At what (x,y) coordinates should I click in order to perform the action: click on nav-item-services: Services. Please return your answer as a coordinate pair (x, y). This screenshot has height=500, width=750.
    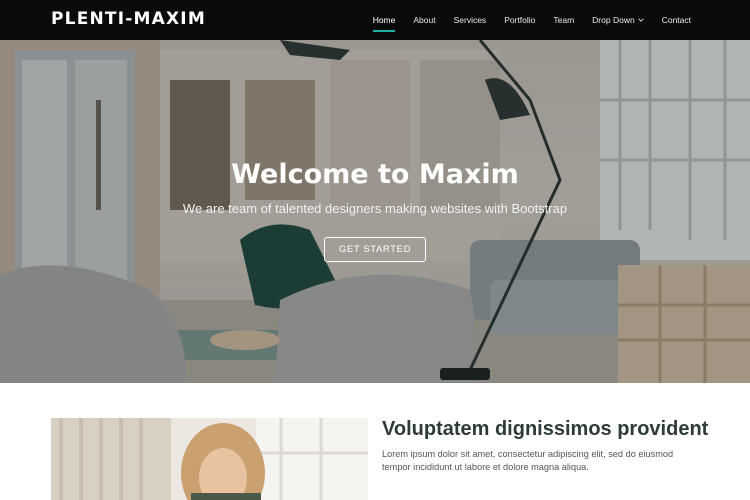
    Looking at the image, I should click on (470, 20).